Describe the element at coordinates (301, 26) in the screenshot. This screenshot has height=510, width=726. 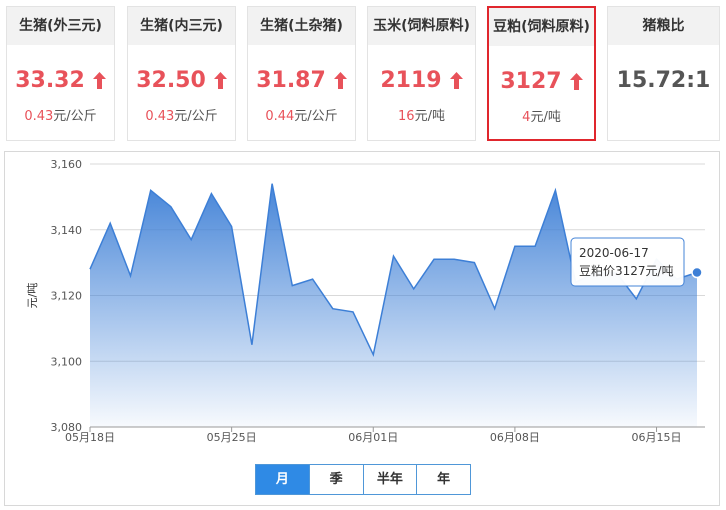
I see `card-title: 生猪(土杂猪)` at that location.